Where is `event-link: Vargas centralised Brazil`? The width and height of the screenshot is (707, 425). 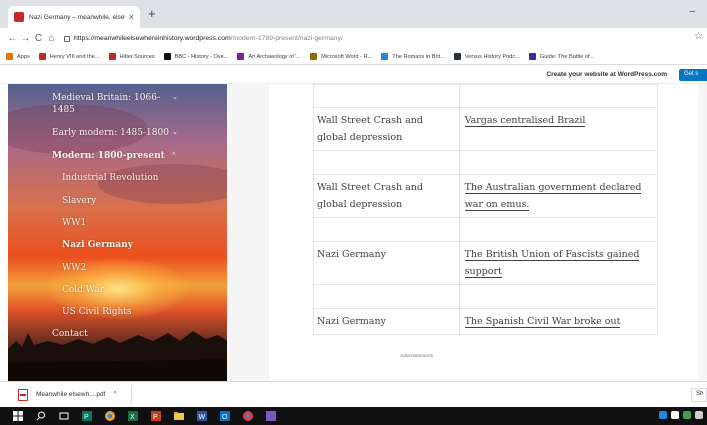 event-link: Vargas centralised Brazil is located at coordinates (525, 121).